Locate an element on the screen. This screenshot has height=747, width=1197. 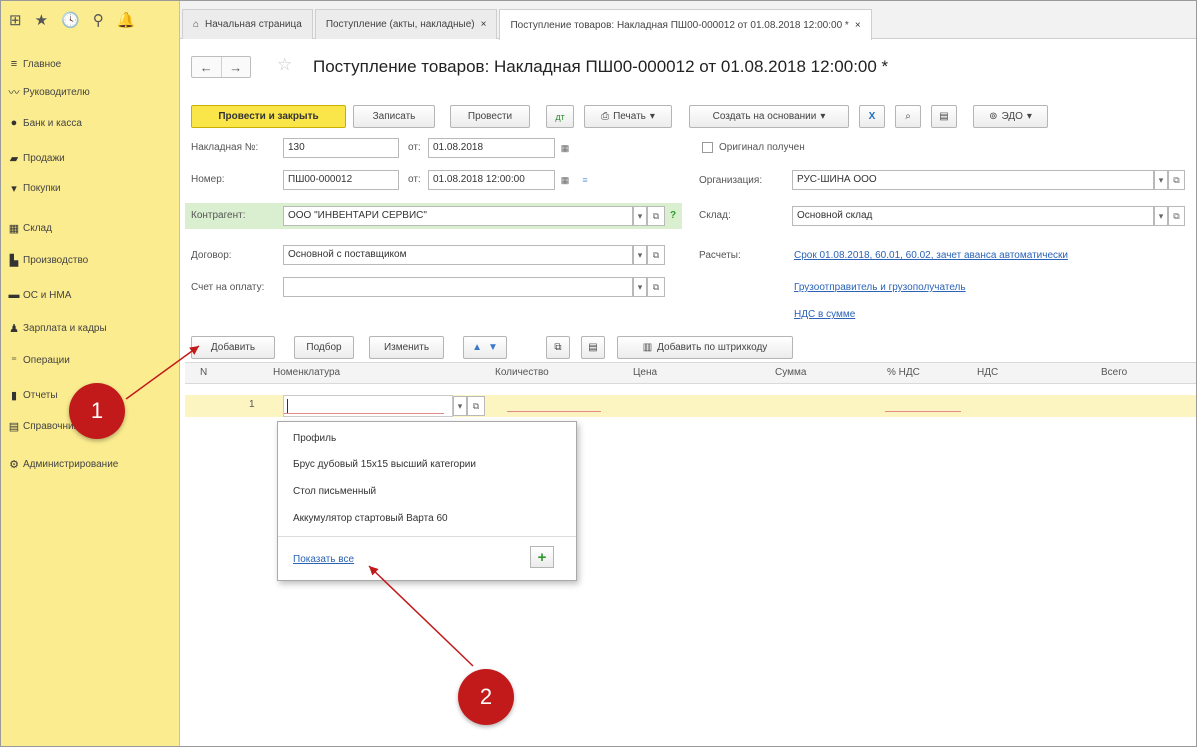
step-marker-2: 2 is located at coordinates (486, 697).